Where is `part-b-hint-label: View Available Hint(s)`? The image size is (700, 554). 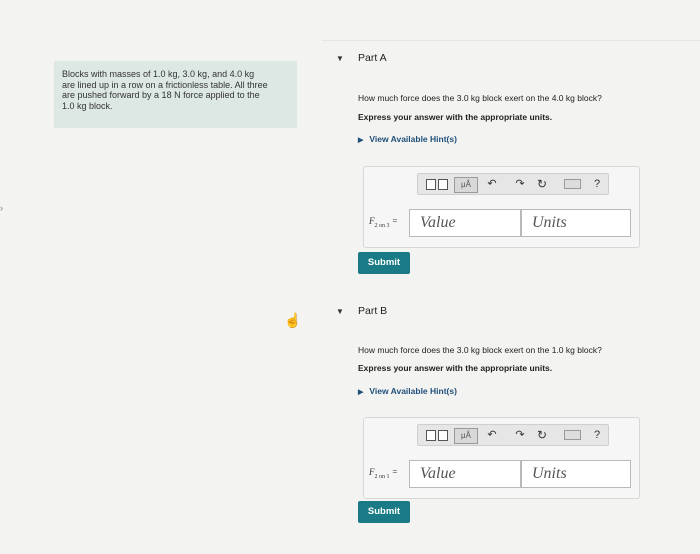 part-b-hint-label: View Available Hint(s) is located at coordinates (413, 391).